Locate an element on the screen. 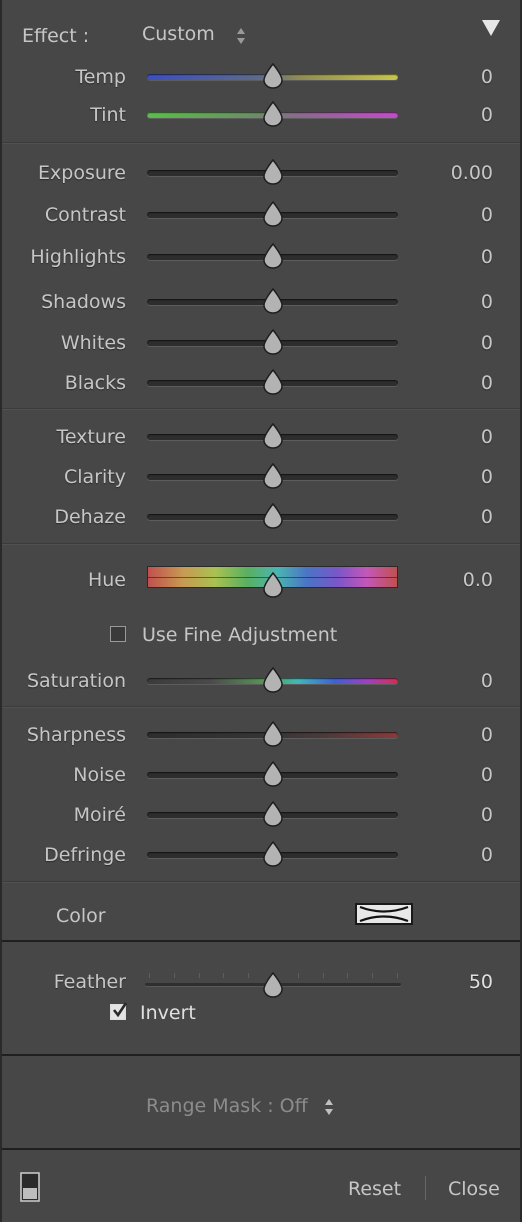 The width and height of the screenshot is (522, 1222). moire-value: 0 is located at coordinates (487, 815).